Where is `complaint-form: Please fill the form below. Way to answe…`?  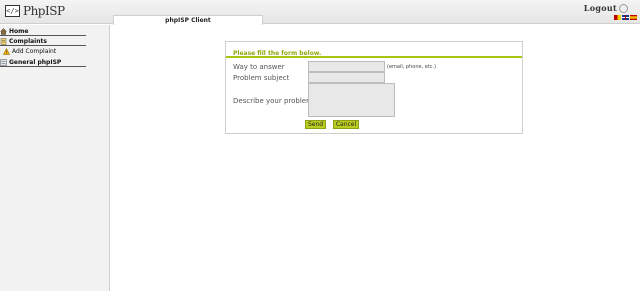
complaint-form: Please fill the form below. Way to answe… is located at coordinates (374, 87).